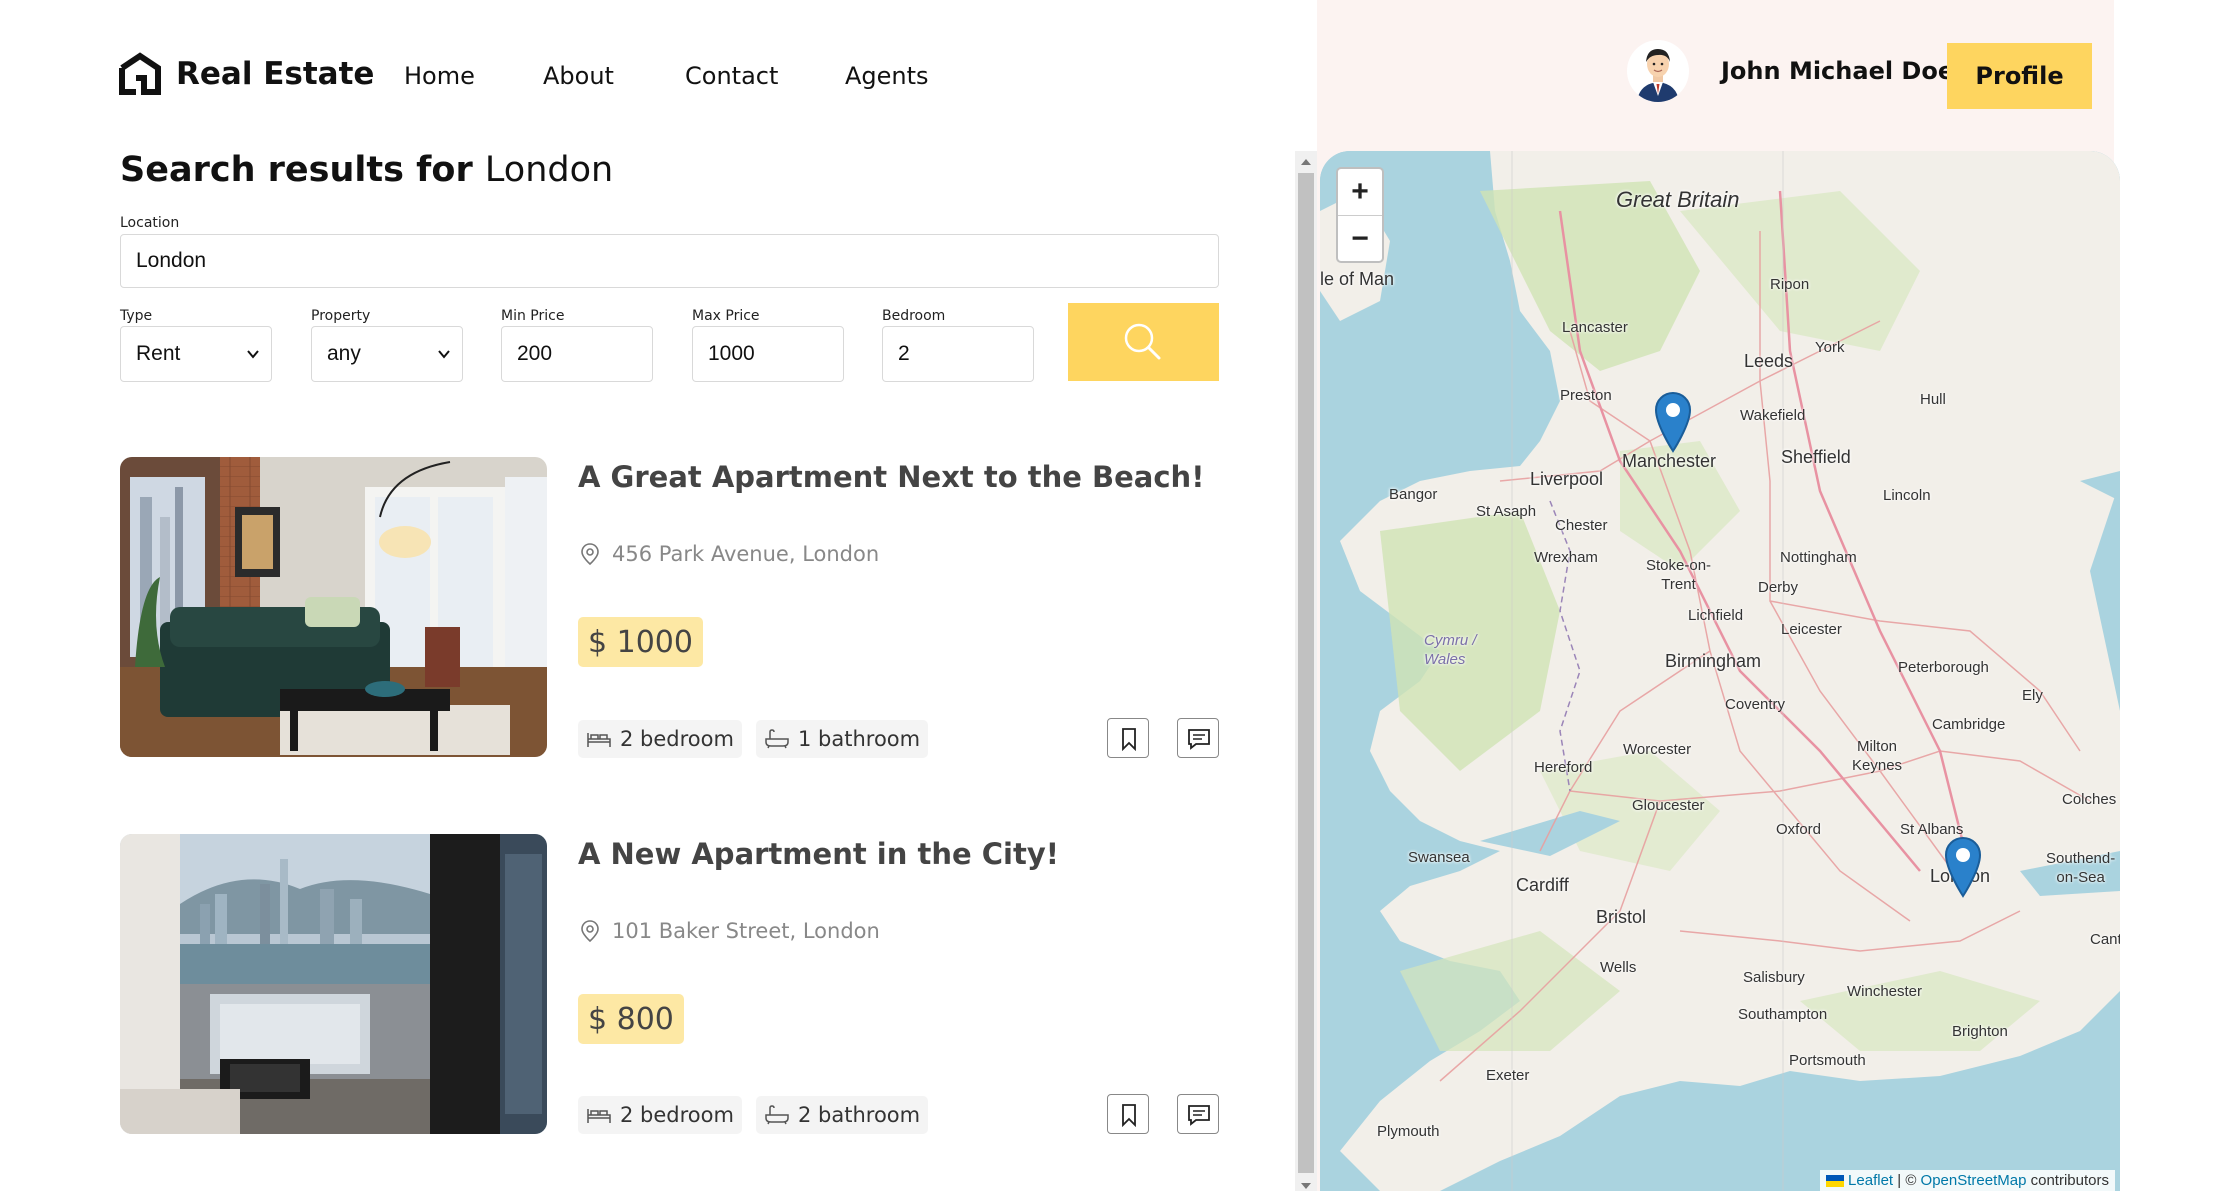  Describe the element at coordinates (2067, 1180) in the screenshot. I see `attribution-rest: contributors` at that location.